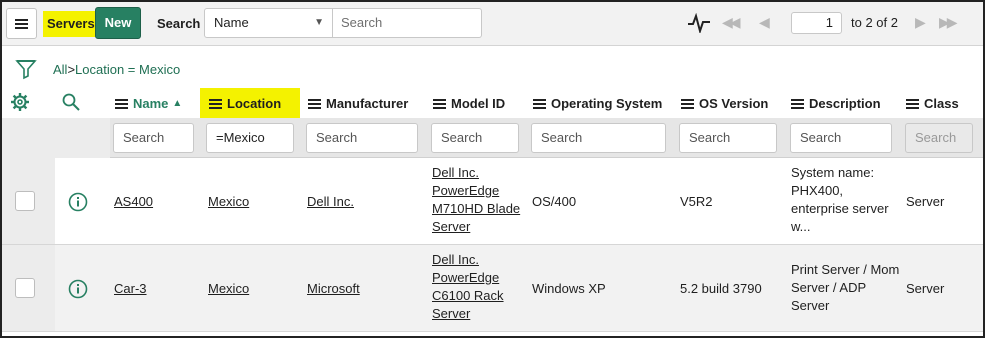 The width and height of the screenshot is (985, 338). Describe the element at coordinates (468, 287) in the screenshot. I see `cell-model-id: Dell Inc. PowerEdge C6100 Rack Server` at that location.